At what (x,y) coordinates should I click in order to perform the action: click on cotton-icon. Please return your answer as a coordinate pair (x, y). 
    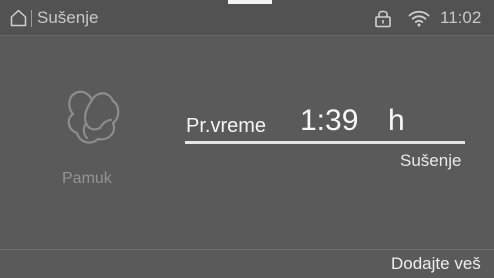
    Looking at the image, I should click on (93, 117).